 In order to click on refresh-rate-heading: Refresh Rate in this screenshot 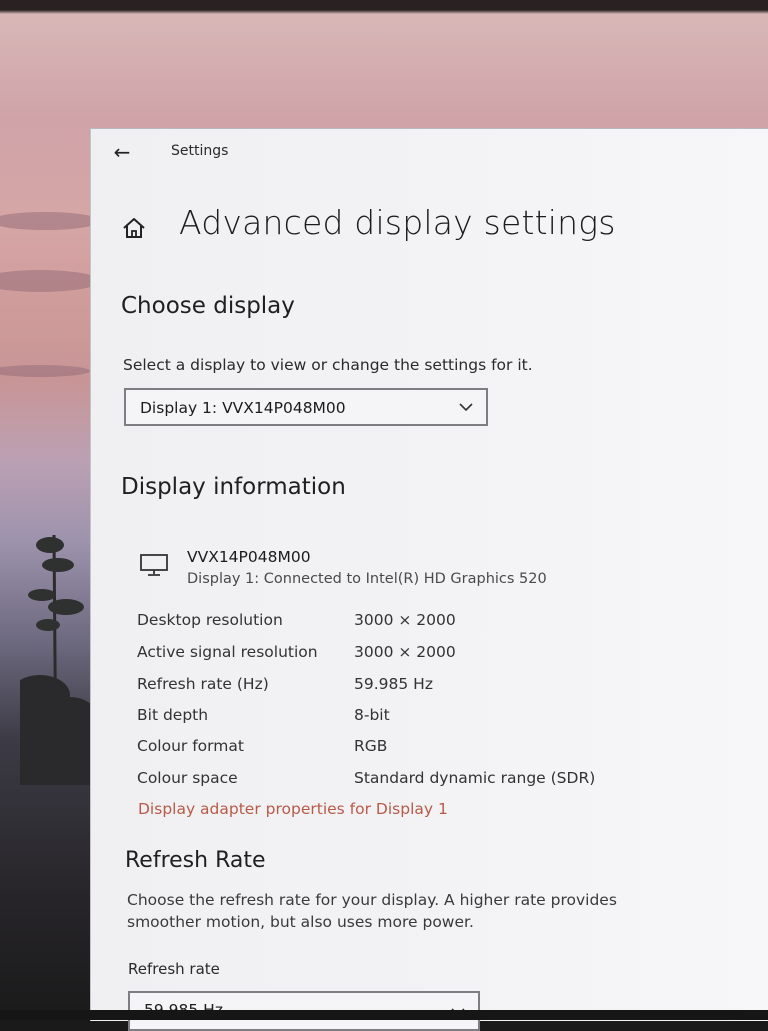, I will do `click(195, 860)`.